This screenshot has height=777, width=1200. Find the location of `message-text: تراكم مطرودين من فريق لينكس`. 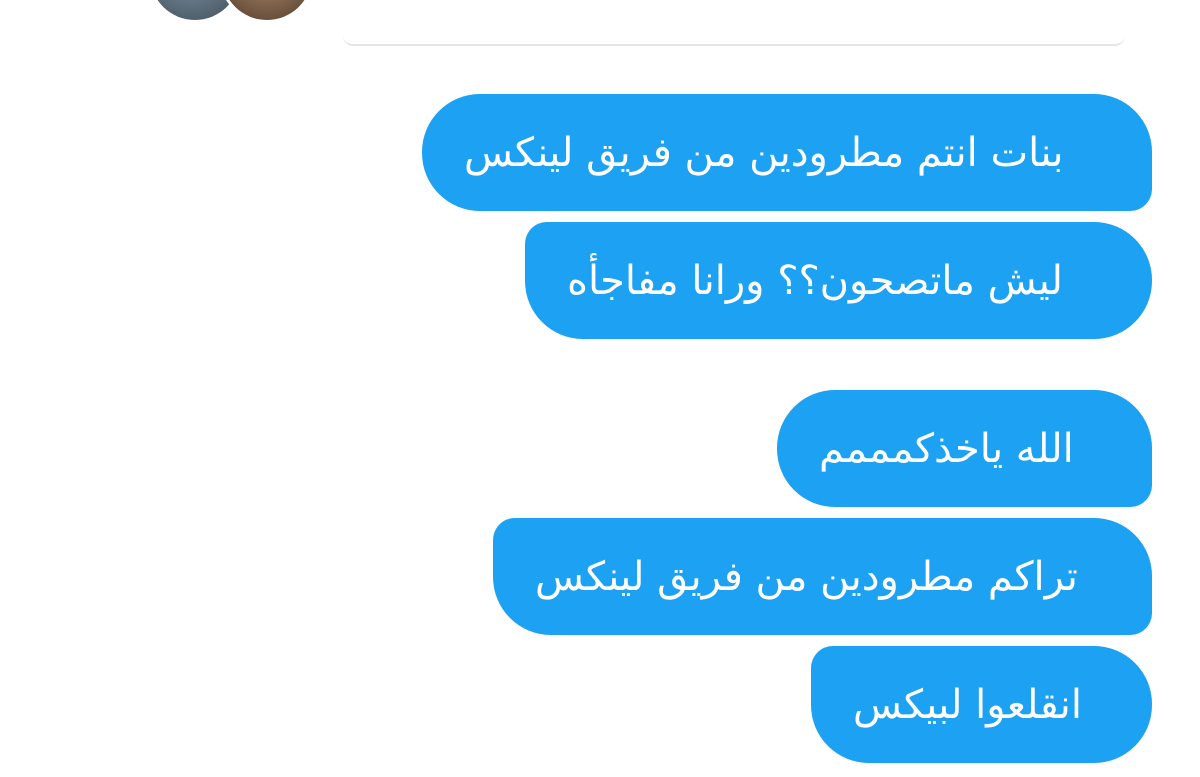

message-text: تراكم مطرودين من فريق لينكس is located at coordinates (806, 576).